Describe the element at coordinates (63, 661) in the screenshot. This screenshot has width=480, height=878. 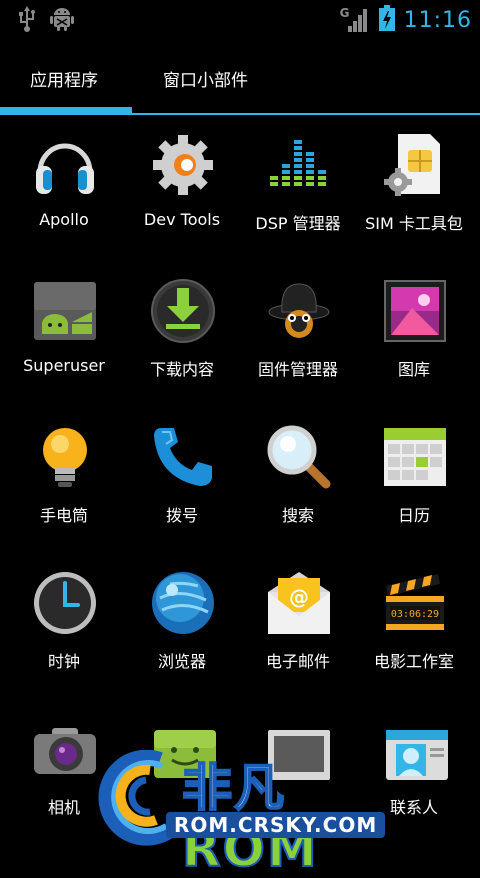
I see `app-label: 时钟` at that location.